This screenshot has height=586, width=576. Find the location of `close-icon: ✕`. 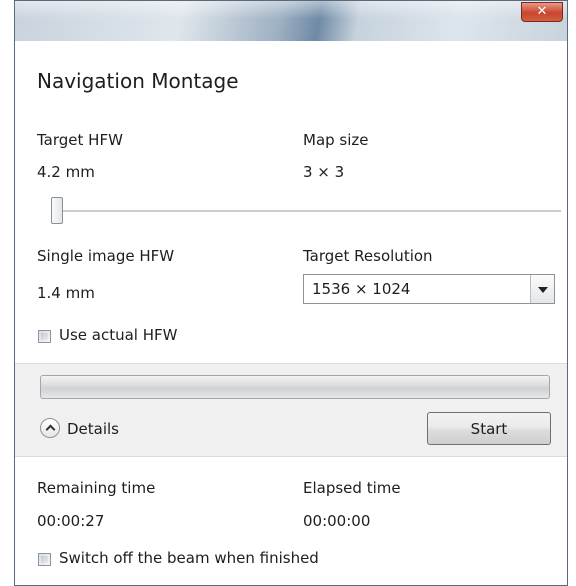

close-icon: ✕ is located at coordinates (542, 11).